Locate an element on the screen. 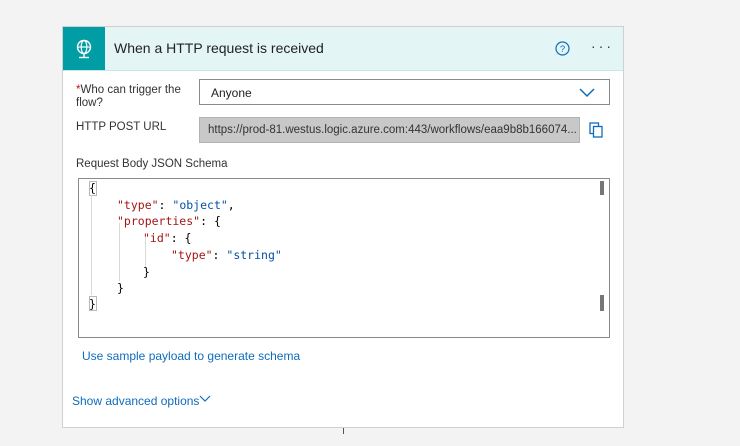 Image resolution: width=740 pixels, height=446 pixels. json-key: "properties" is located at coordinates (159, 221).